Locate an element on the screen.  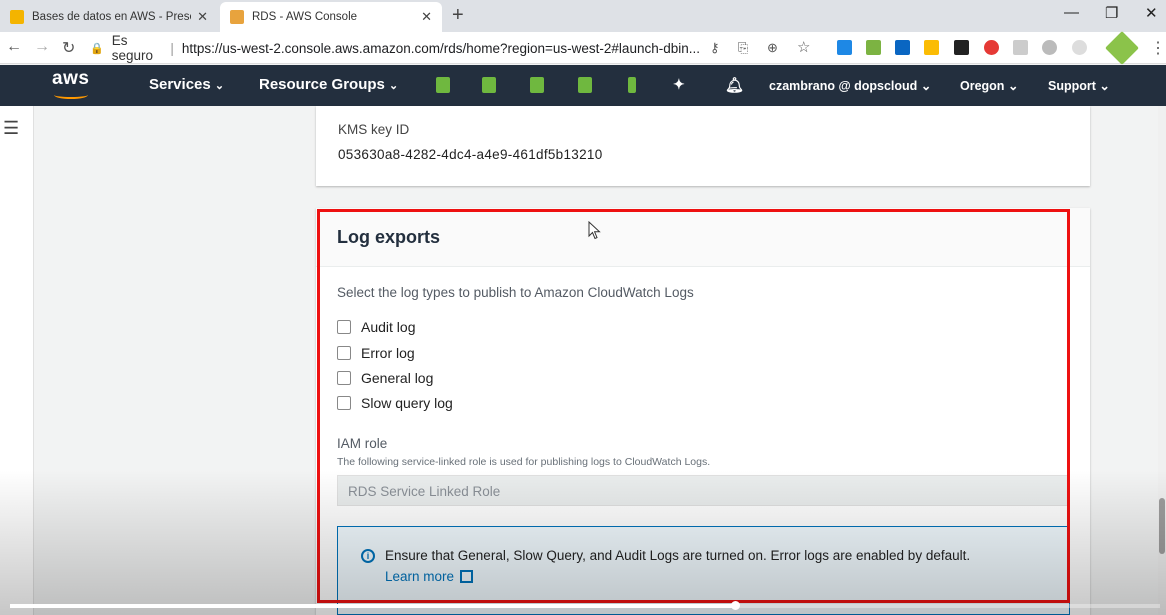
tab-rds-console: RDS - AWS Console ✕ is located at coordinates (331, 17).